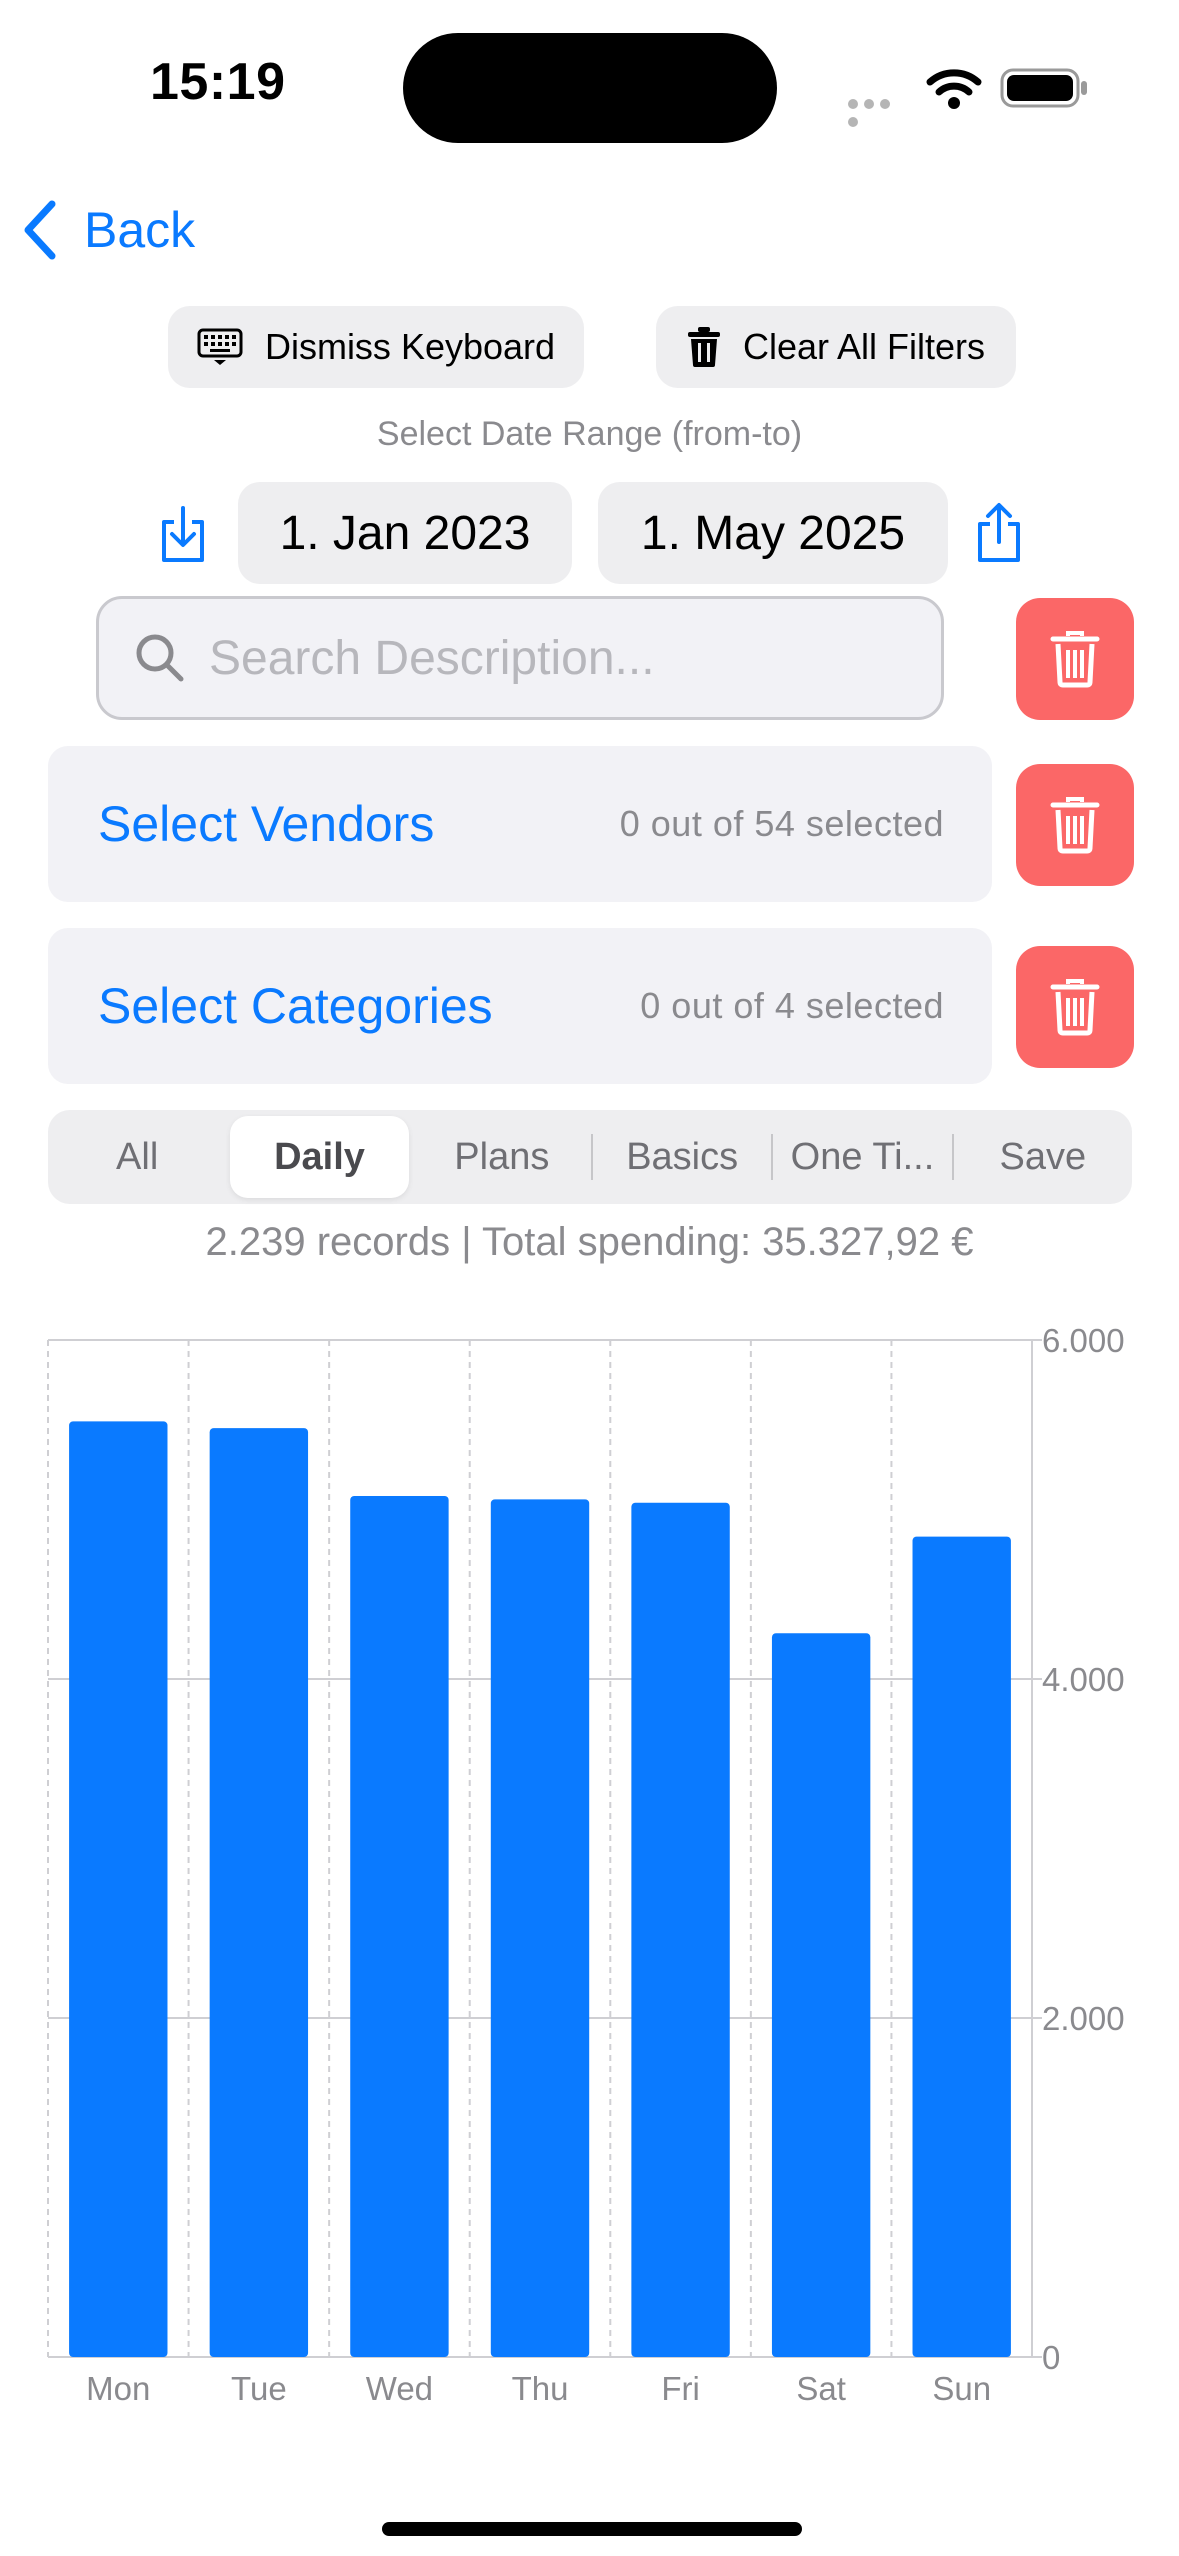 The height and width of the screenshot is (2556, 1179). I want to click on bar-wed, so click(399, 1926).